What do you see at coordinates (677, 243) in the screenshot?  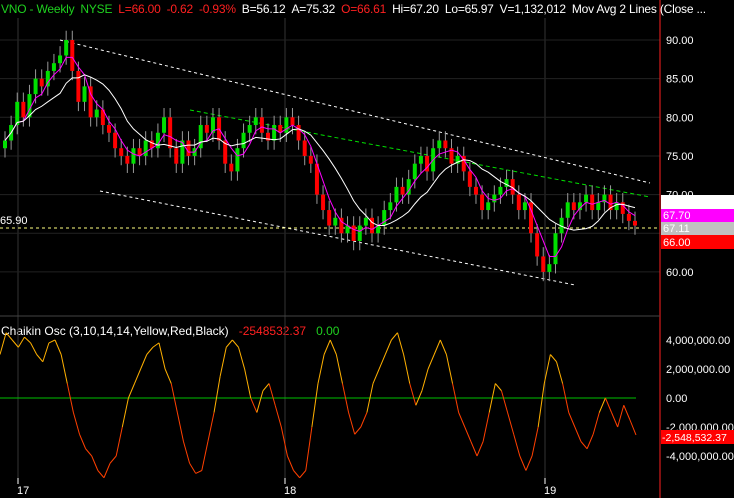 I see `last-price-value: 66.00` at bounding box center [677, 243].